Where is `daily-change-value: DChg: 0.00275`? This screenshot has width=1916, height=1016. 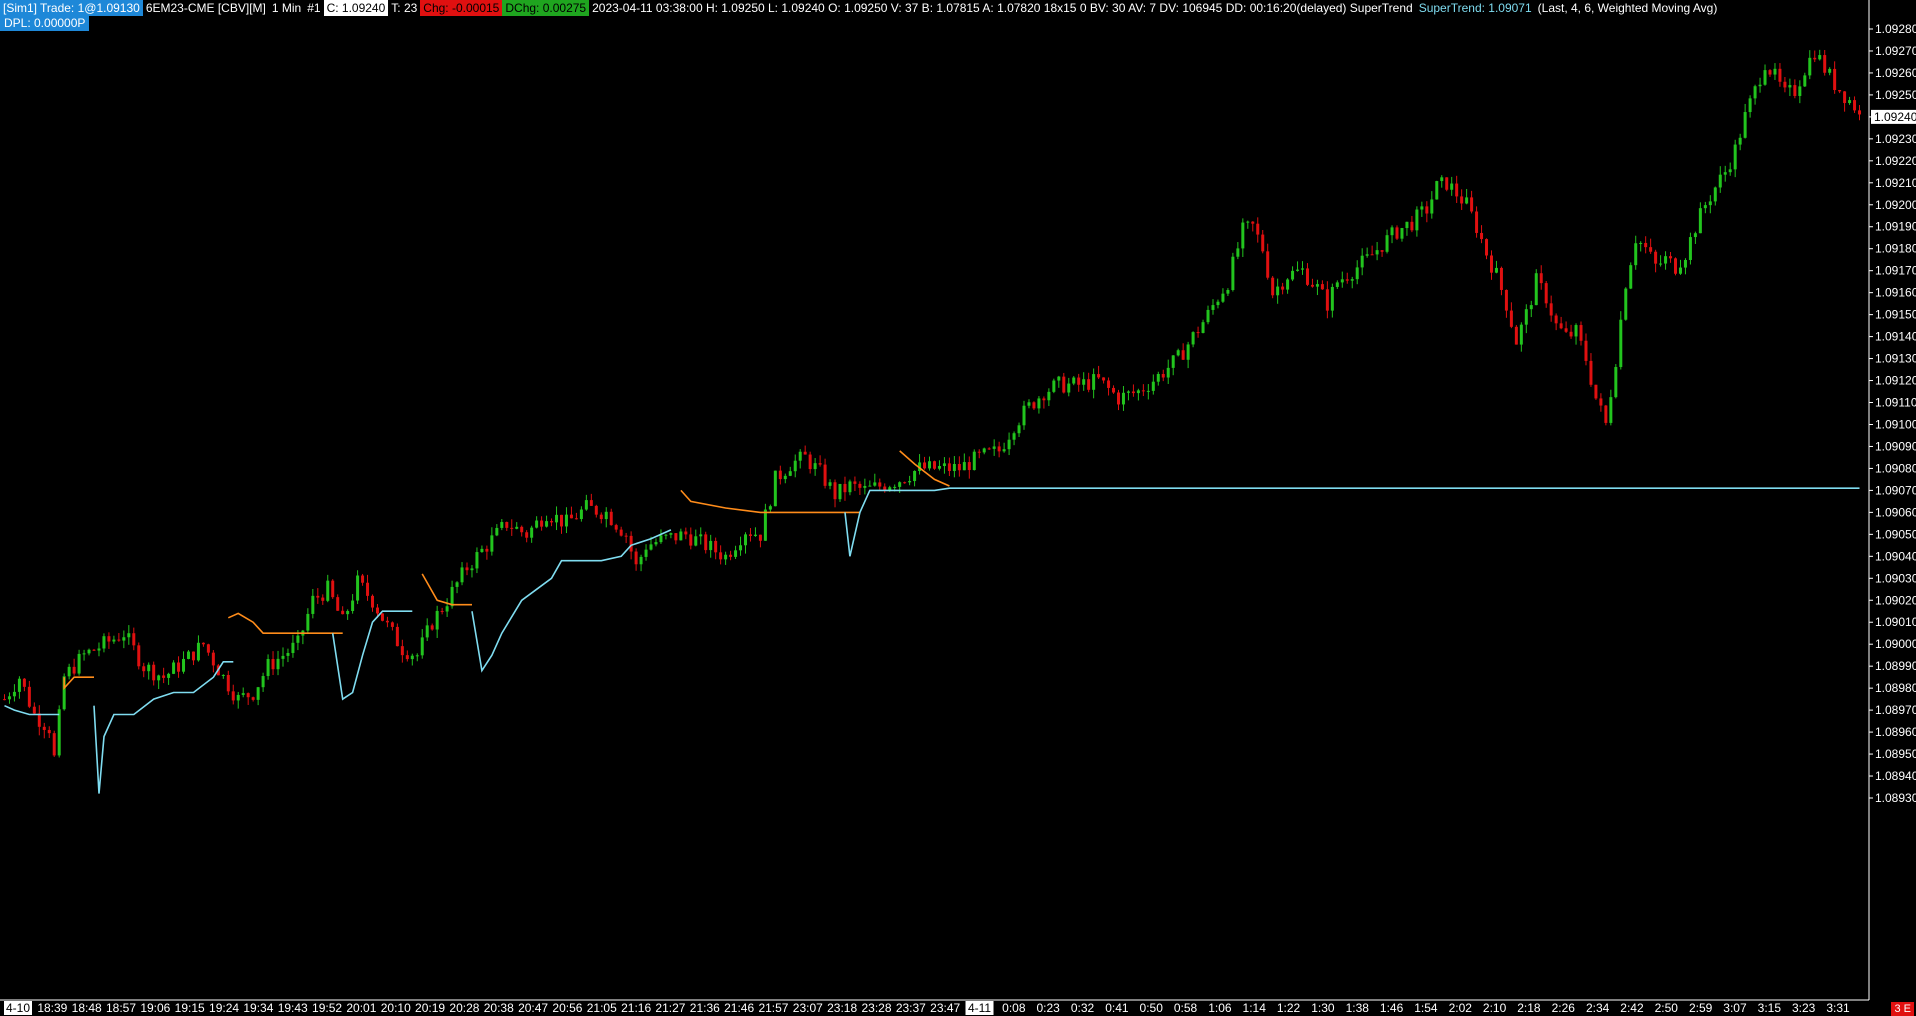
daily-change-value: DChg: 0.00275 is located at coordinates (546, 8).